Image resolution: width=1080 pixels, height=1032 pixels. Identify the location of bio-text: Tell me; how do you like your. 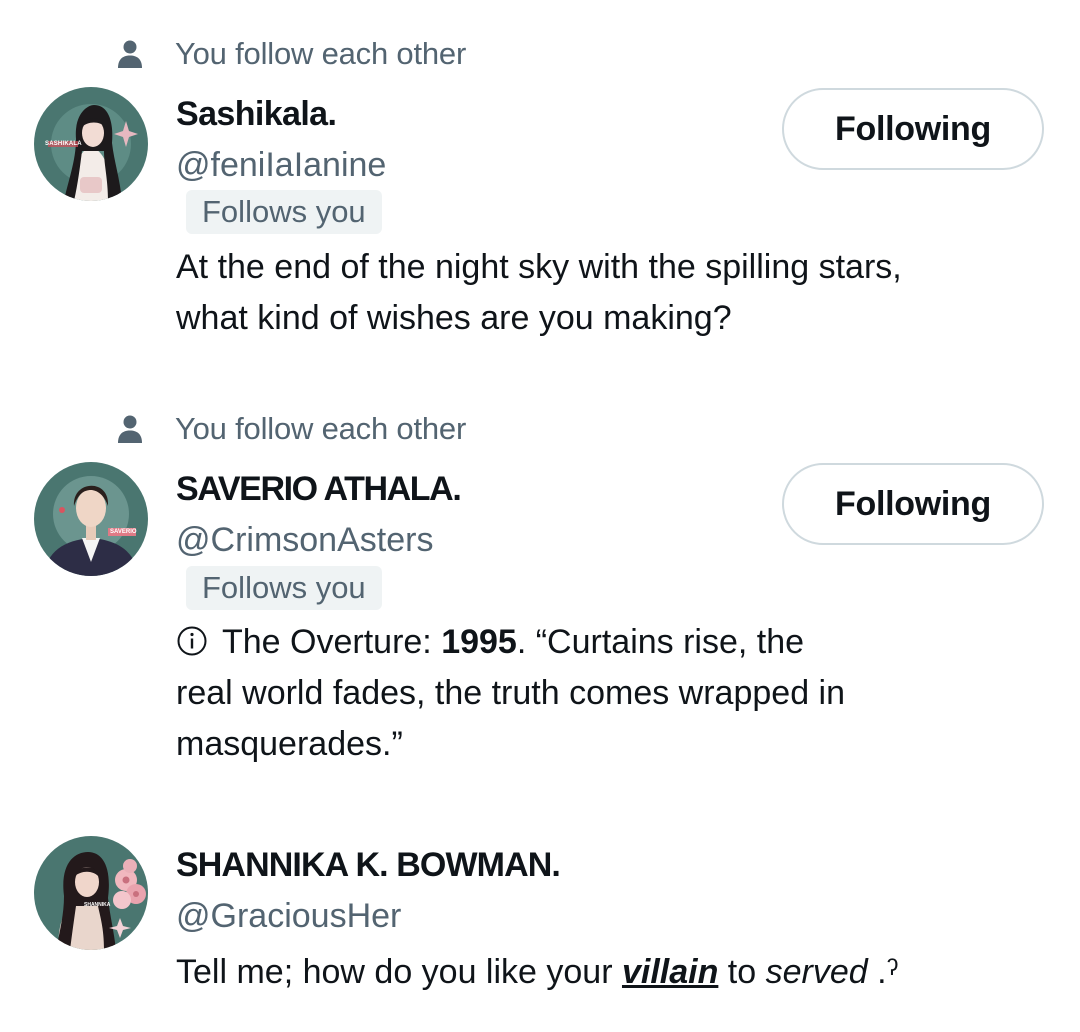
(399, 972).